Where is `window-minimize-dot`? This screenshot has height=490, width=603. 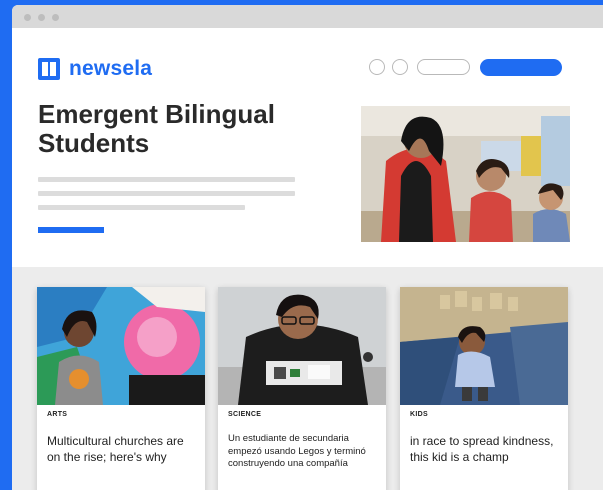
window-minimize-dot is located at coordinates (41, 17).